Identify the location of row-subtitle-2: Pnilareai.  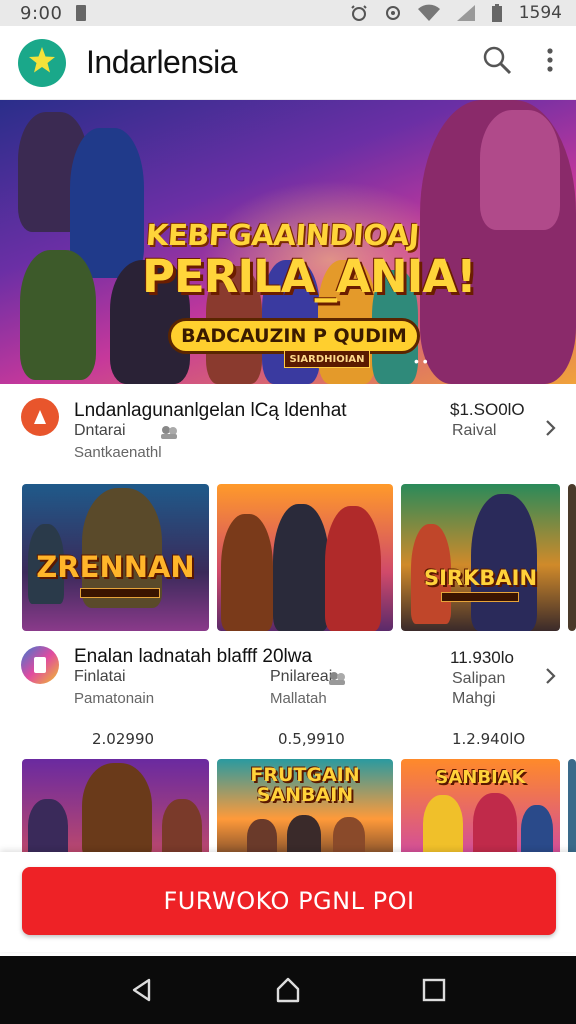
(301, 676).